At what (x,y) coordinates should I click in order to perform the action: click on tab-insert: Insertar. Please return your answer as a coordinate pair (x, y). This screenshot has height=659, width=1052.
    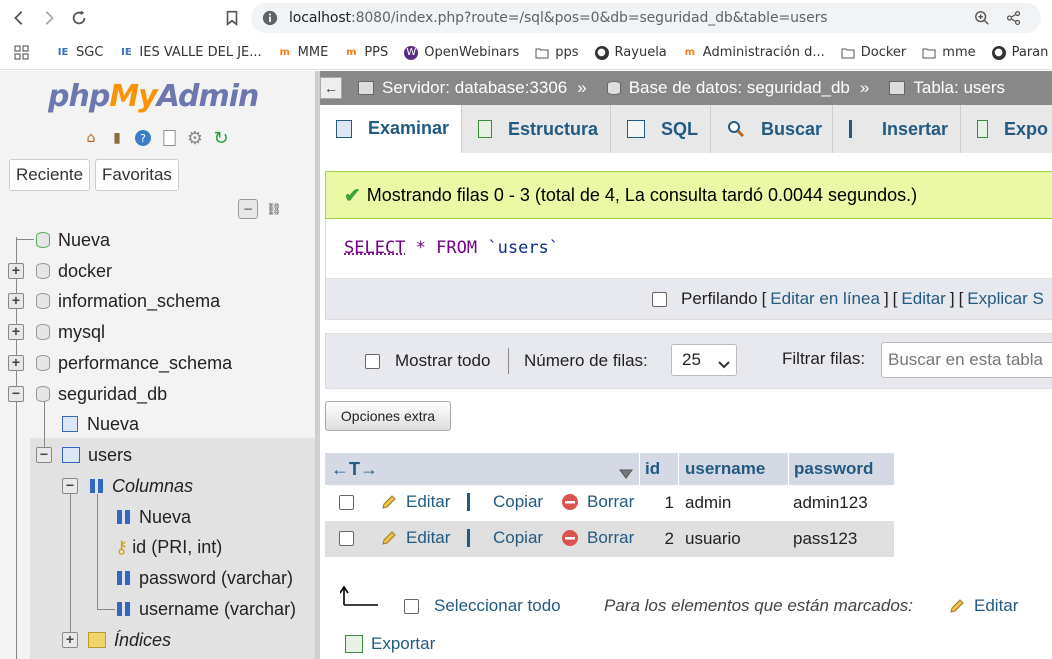
    Looking at the image, I should click on (897, 129).